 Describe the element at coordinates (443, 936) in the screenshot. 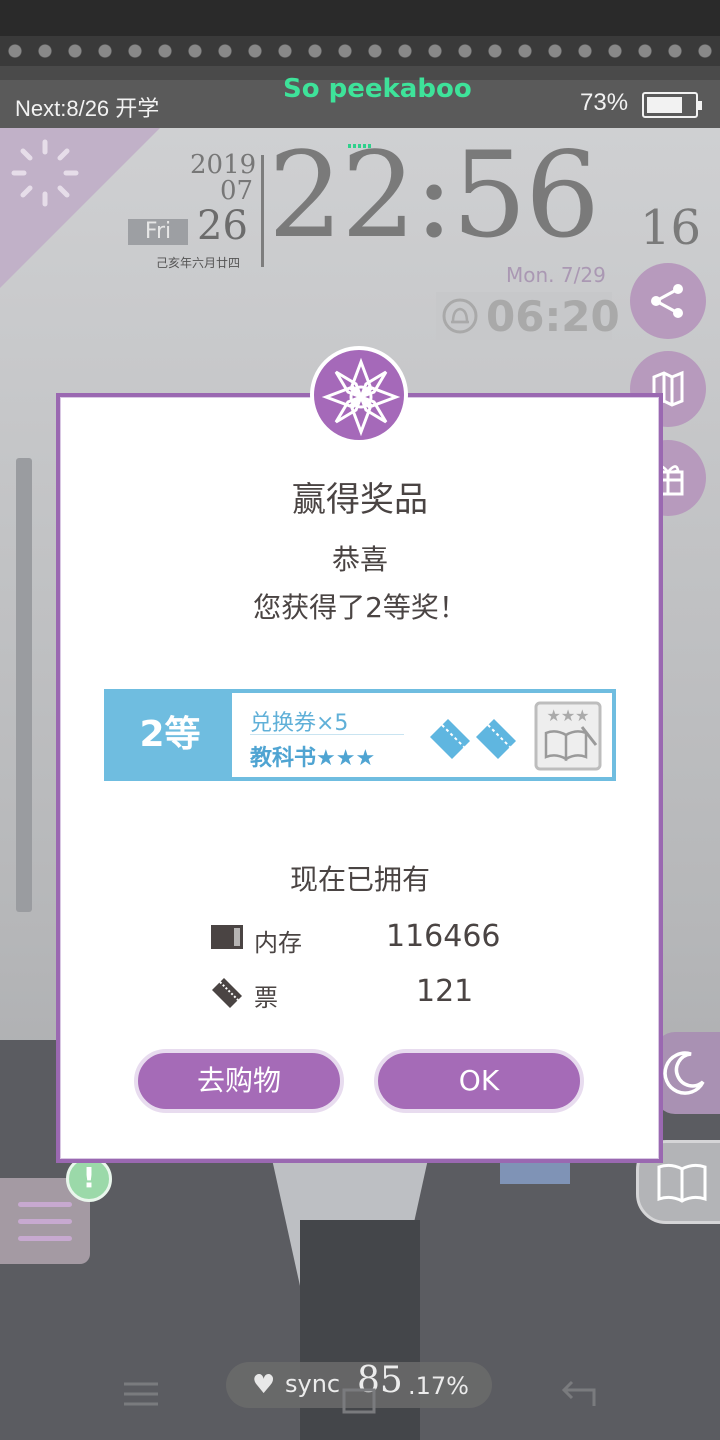

I see `owned-memory-value: 116466` at that location.